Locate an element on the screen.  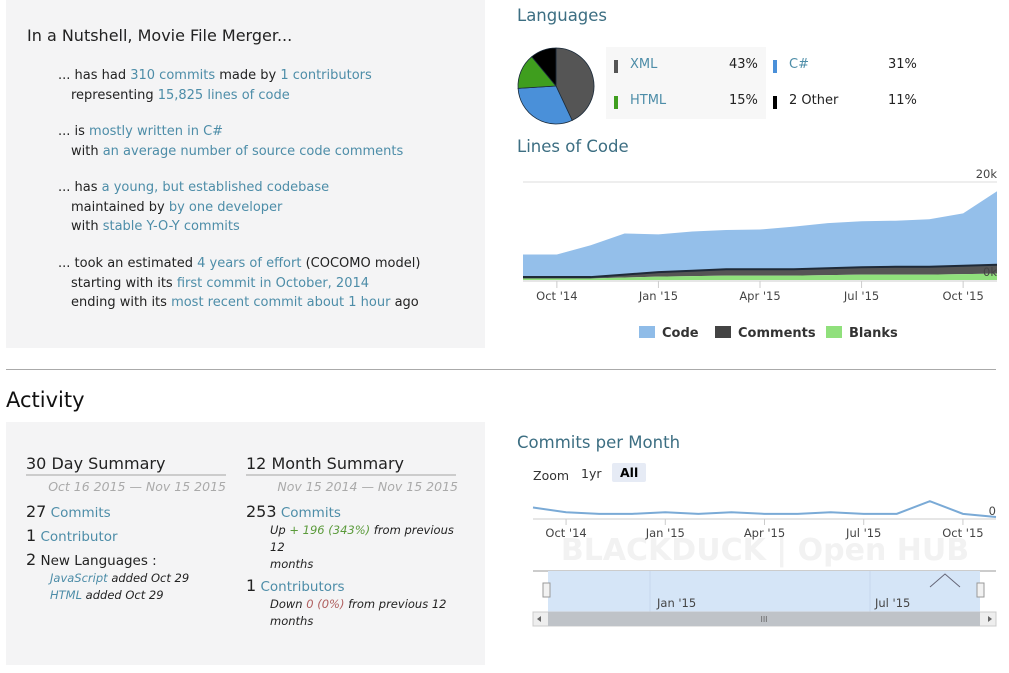
twelve-month-contributors: 1 Contributors is located at coordinates (295, 585).